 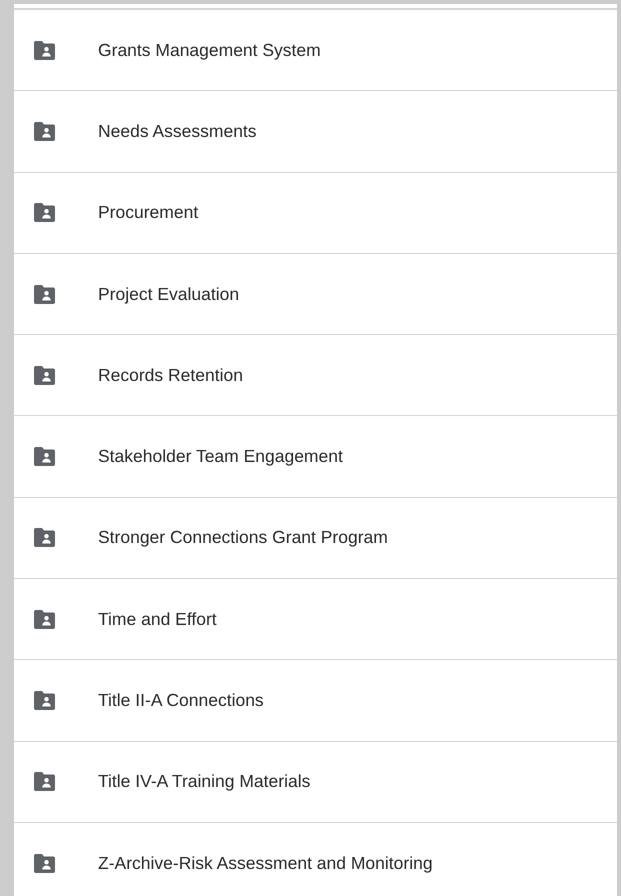 I want to click on folder-name: Title II-A Connections, so click(x=181, y=701).